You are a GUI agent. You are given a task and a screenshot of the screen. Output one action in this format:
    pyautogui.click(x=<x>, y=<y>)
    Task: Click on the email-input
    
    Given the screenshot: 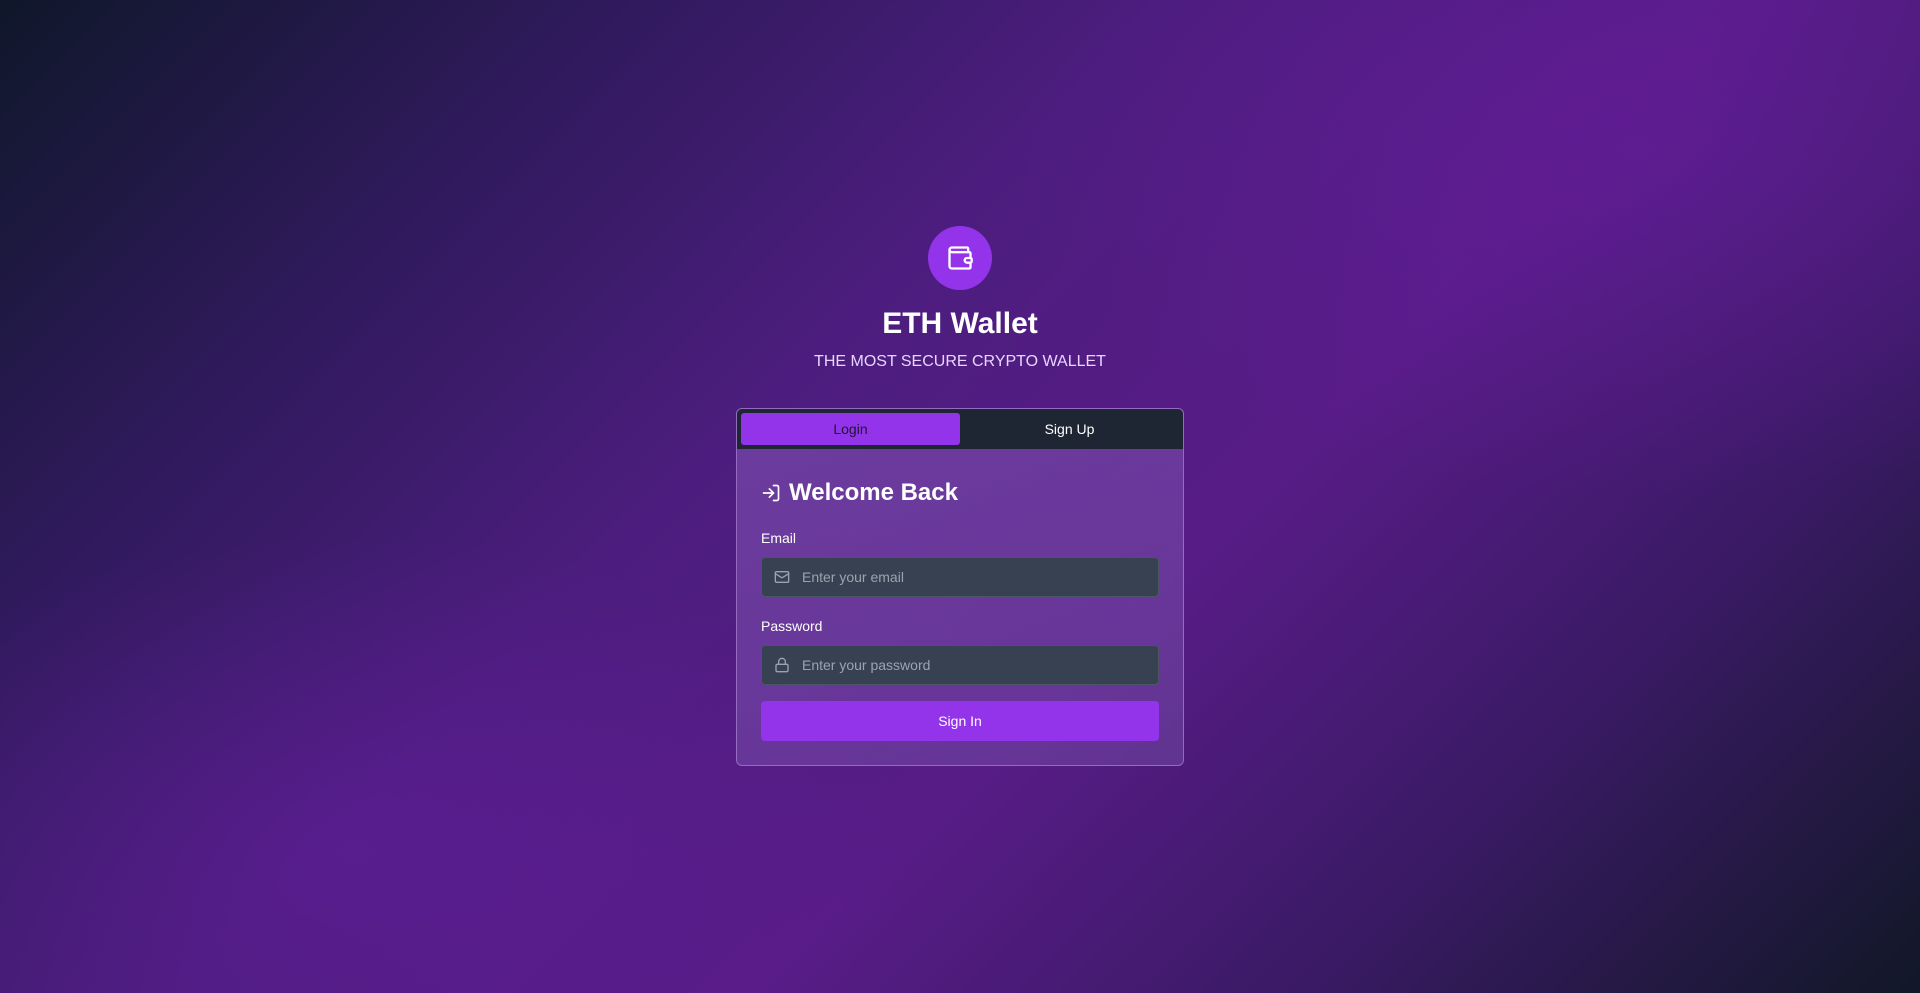 What is the action you would take?
    pyautogui.click(x=980, y=577)
    